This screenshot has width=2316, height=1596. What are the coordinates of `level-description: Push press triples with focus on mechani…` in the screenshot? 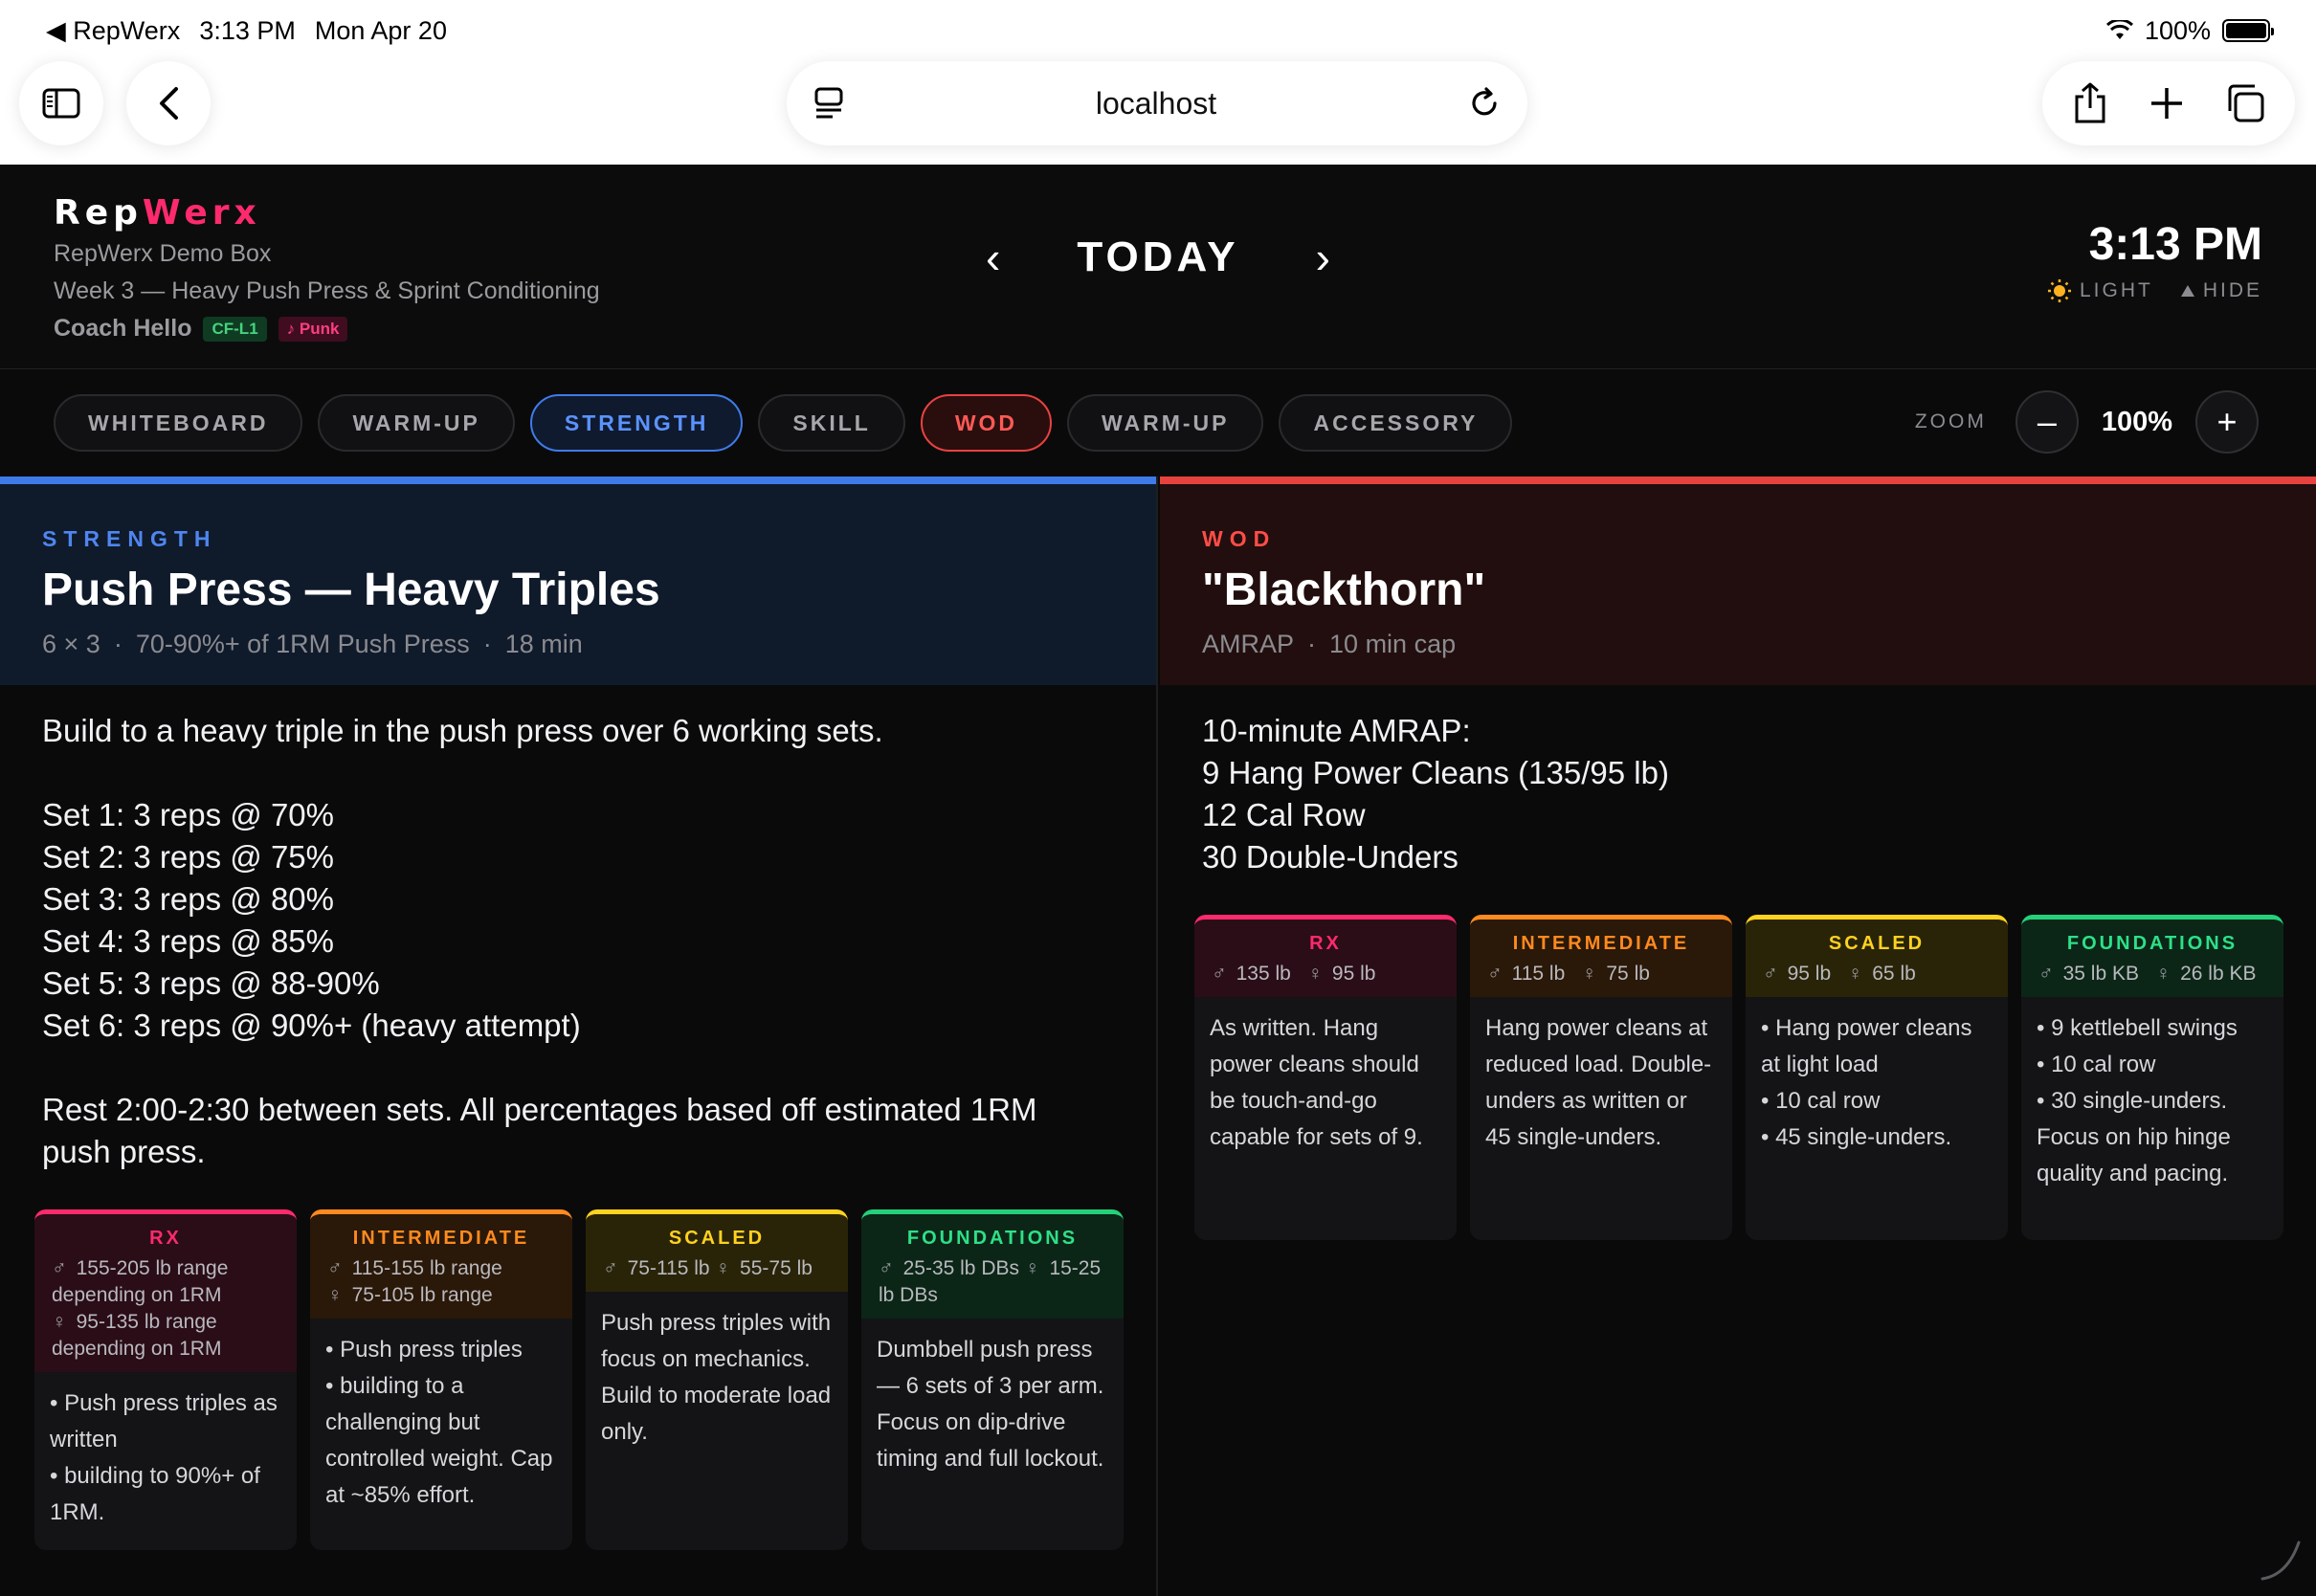 It's located at (716, 1378).